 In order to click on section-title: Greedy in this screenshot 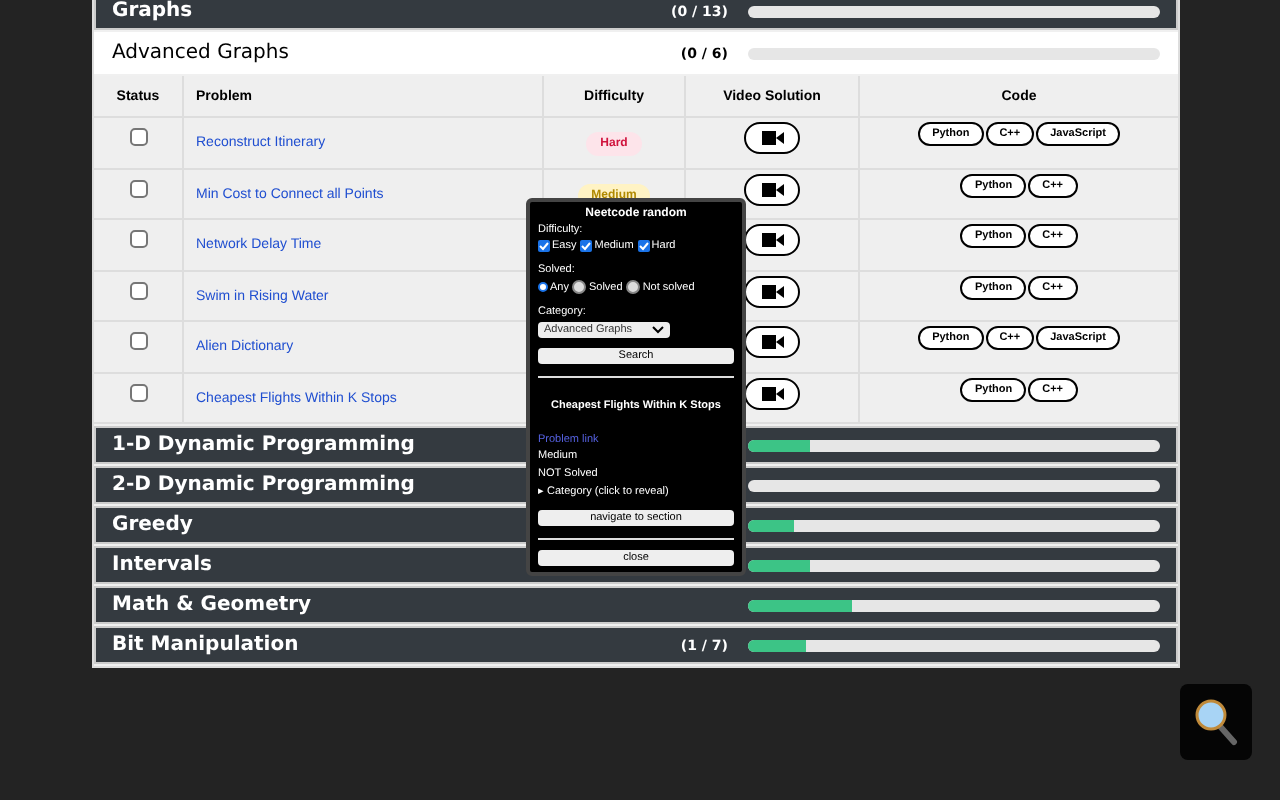, I will do `click(152, 525)`.